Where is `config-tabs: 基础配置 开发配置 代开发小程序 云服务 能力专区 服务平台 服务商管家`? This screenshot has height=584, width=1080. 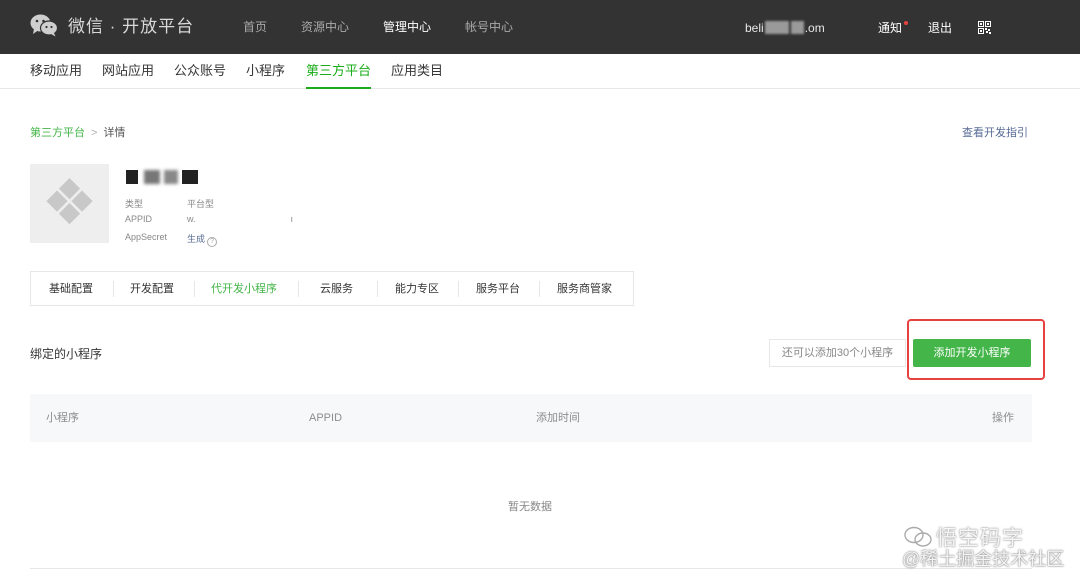
config-tabs: 基础配置 开发配置 代开发小程序 云服务 能力专区 服务平台 服务商管家 is located at coordinates (332, 288).